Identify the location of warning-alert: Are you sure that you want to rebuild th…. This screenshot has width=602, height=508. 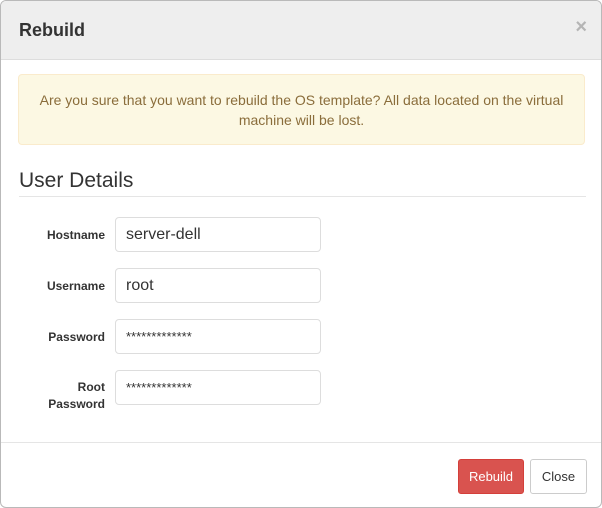
(301, 109).